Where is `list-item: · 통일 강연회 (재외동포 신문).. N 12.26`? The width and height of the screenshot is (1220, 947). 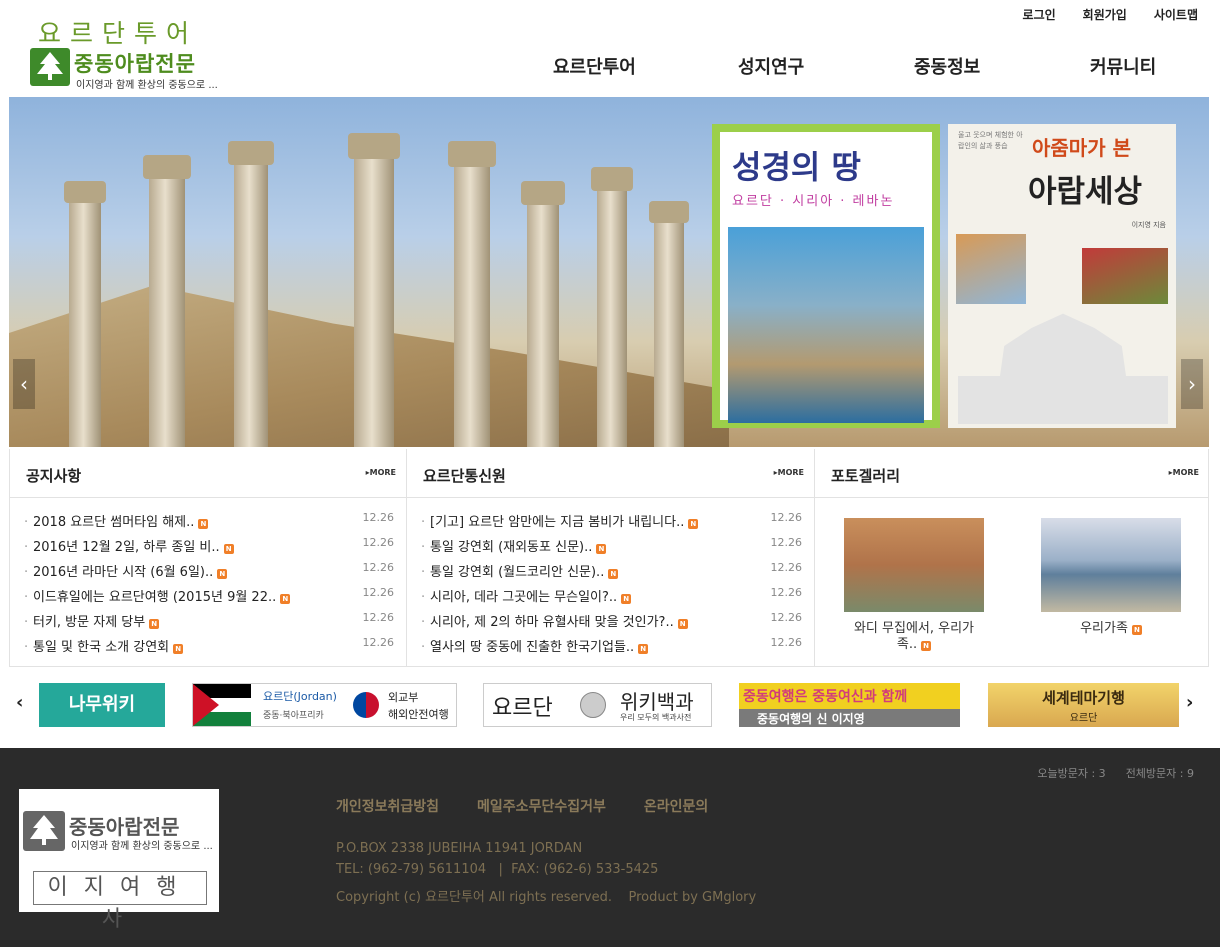 list-item: · 통일 강연회 (재외동포 신문).. N 12.26 is located at coordinates (612, 548).